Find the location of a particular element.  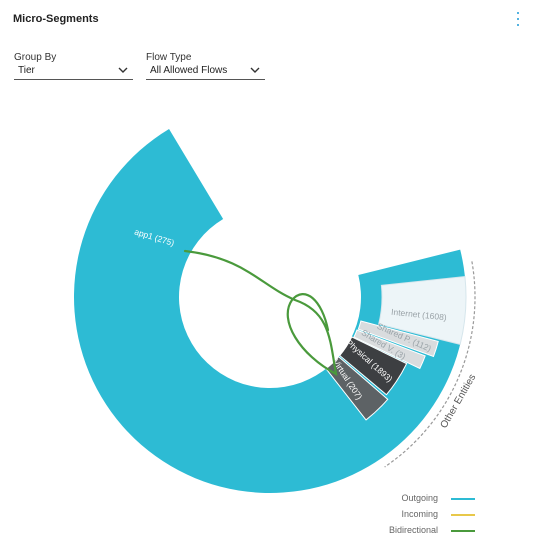

legend-label-incoming: Incoming is located at coordinates (419, 514).